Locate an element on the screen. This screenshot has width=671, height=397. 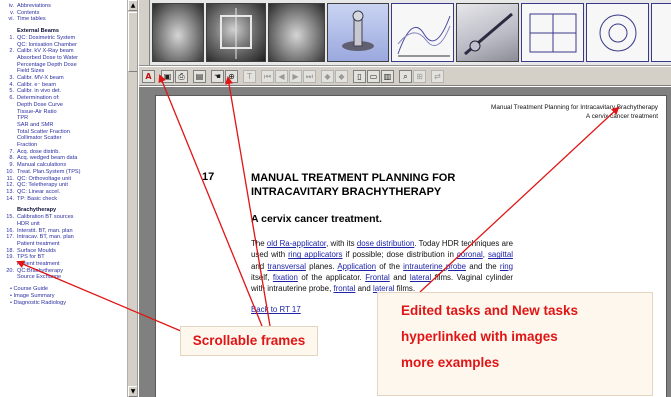
thumbnail-probe is located at coordinates (487, 32).